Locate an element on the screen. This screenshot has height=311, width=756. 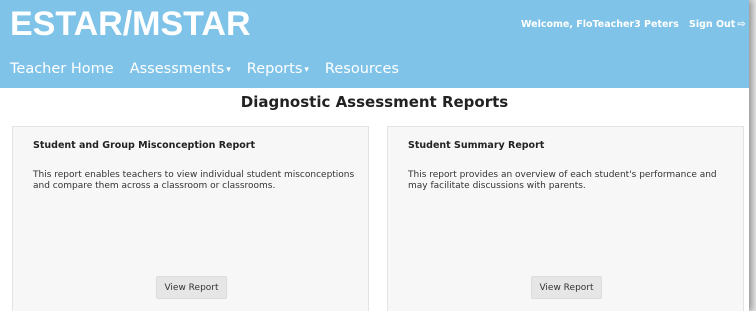
nav-resources: Resources is located at coordinates (362, 69).